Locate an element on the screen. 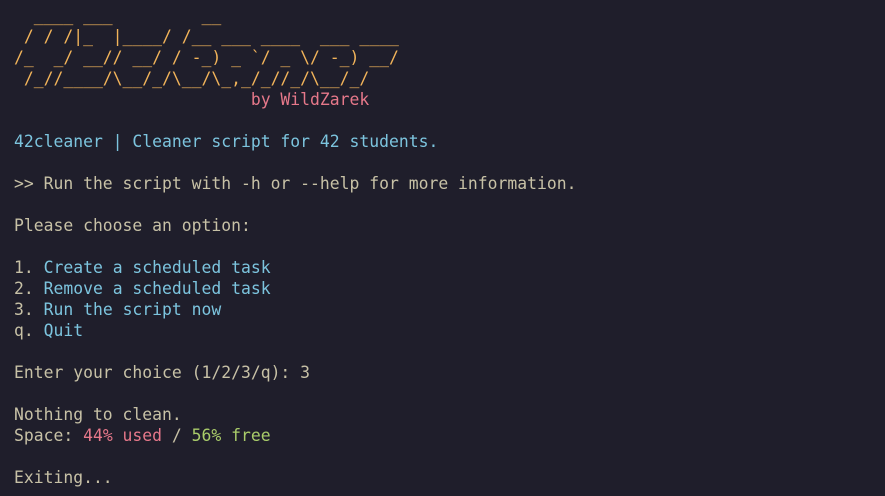 This screenshot has width=885, height=496. banner-line: /_//____/\__/_/\__/\_,_/_//_/\__/_/ is located at coordinates (192, 78).